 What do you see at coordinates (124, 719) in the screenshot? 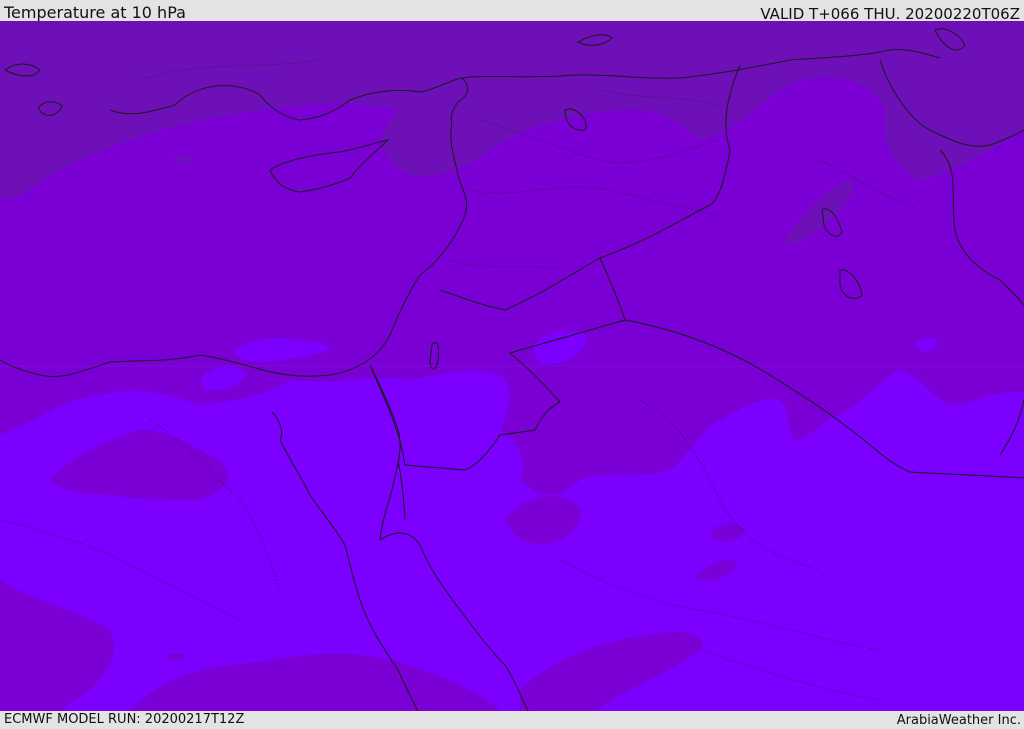
I see `model-run-label: ECMWF MODEL RUN: 20200217T12Z` at bounding box center [124, 719].